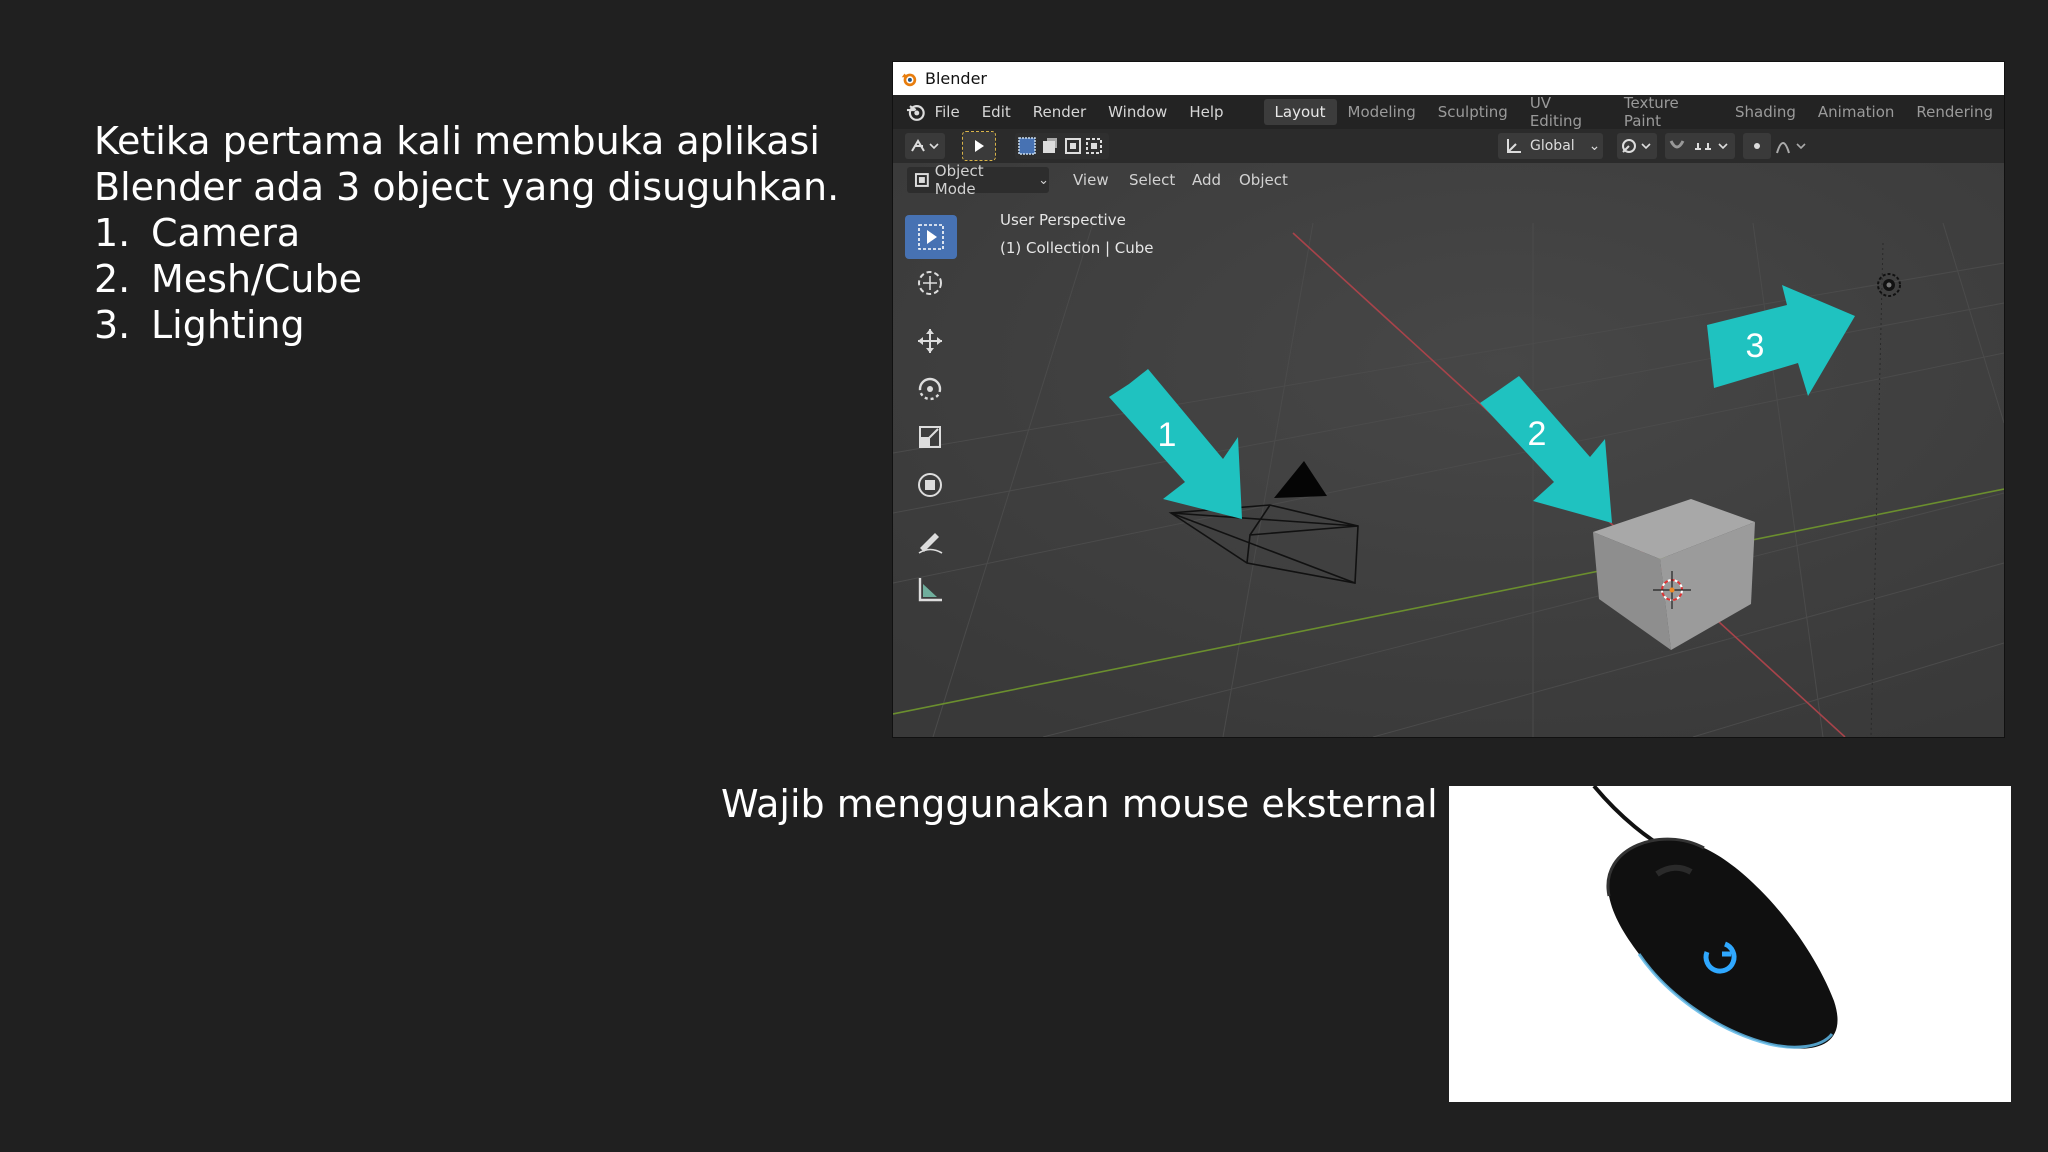 The width and height of the screenshot is (2048, 1152). I want to click on proportional-dot-icon, so click(1757, 146).